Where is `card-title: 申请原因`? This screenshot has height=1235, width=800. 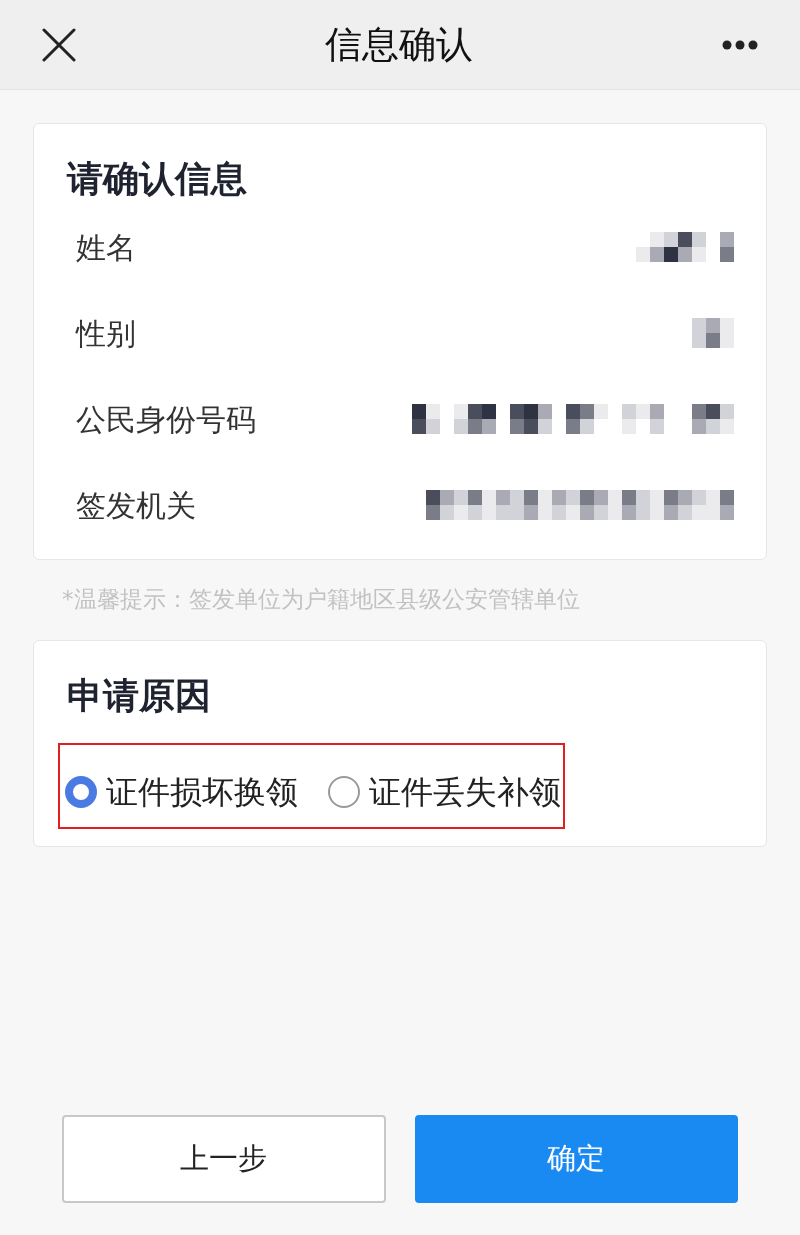
card-title: 申请原因 is located at coordinates (139, 696).